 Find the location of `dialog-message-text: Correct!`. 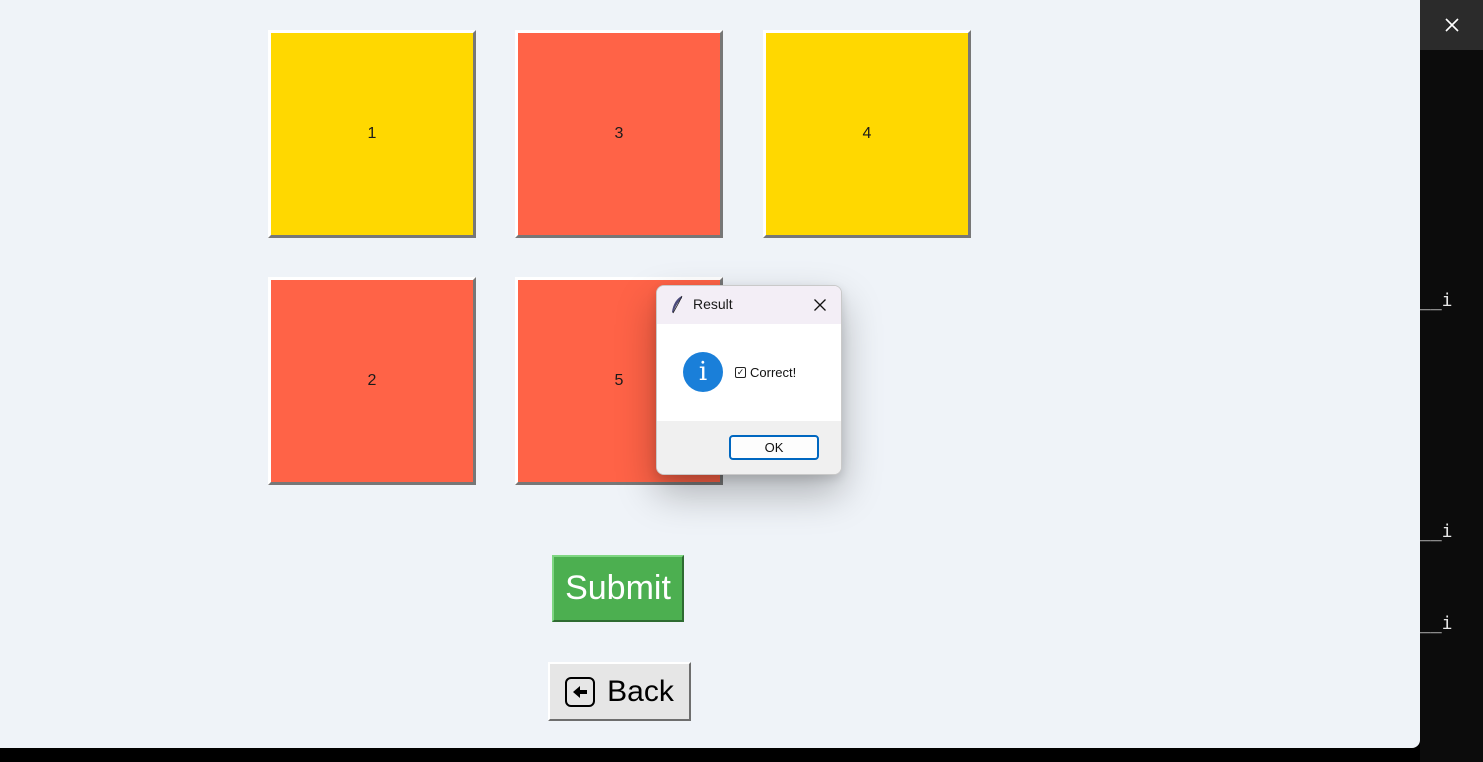

dialog-message-text: Correct! is located at coordinates (773, 372).